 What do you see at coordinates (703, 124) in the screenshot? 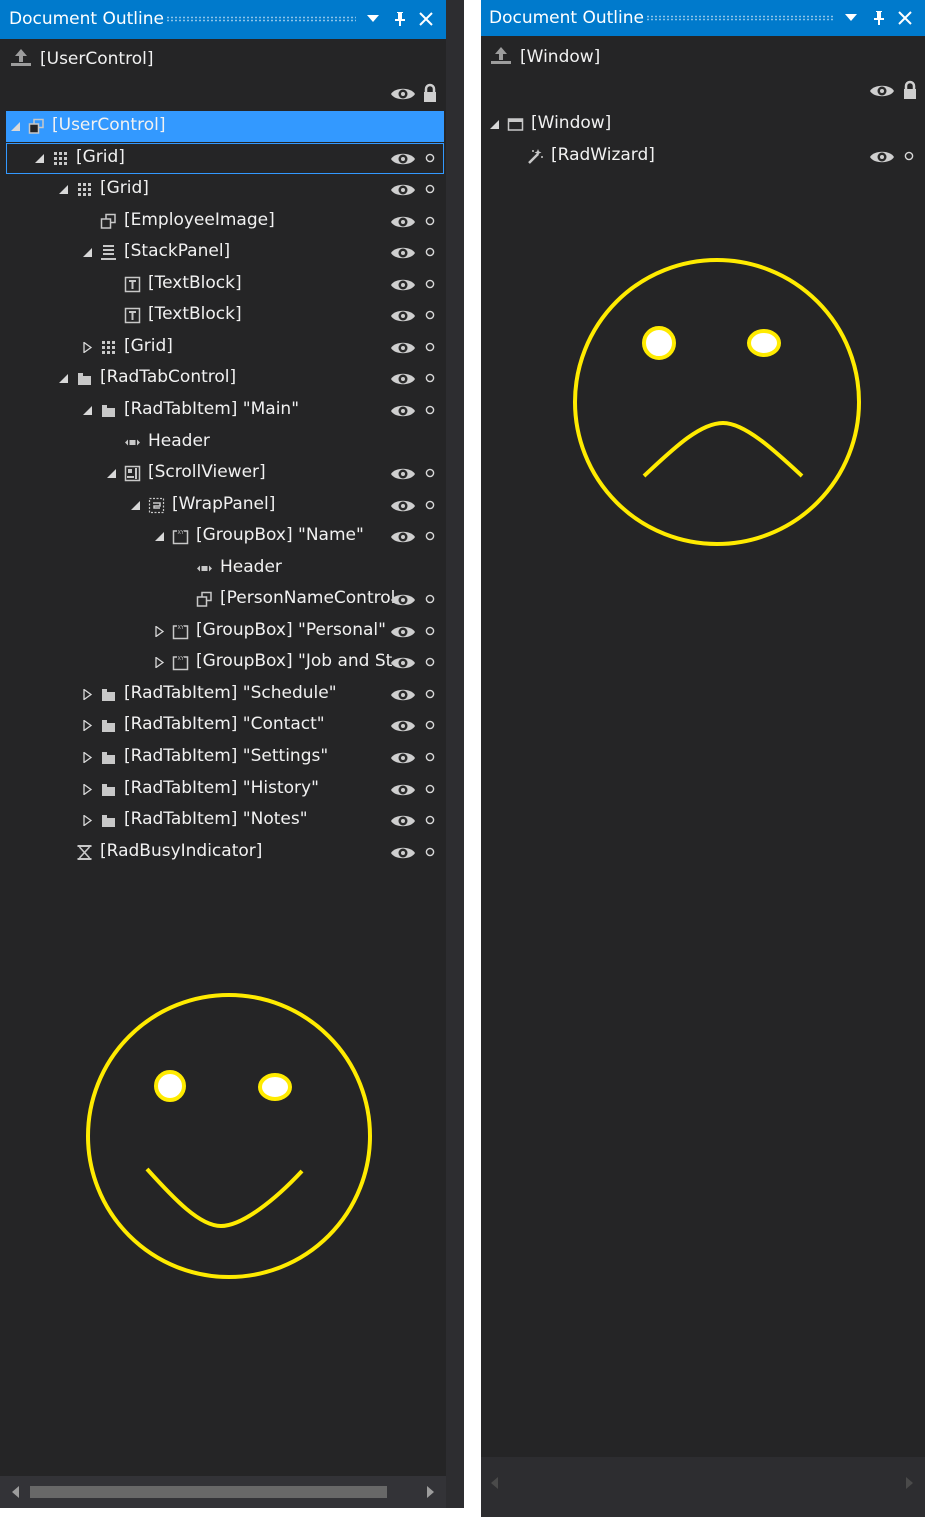
I see `tree-row: [Window]` at bounding box center [703, 124].